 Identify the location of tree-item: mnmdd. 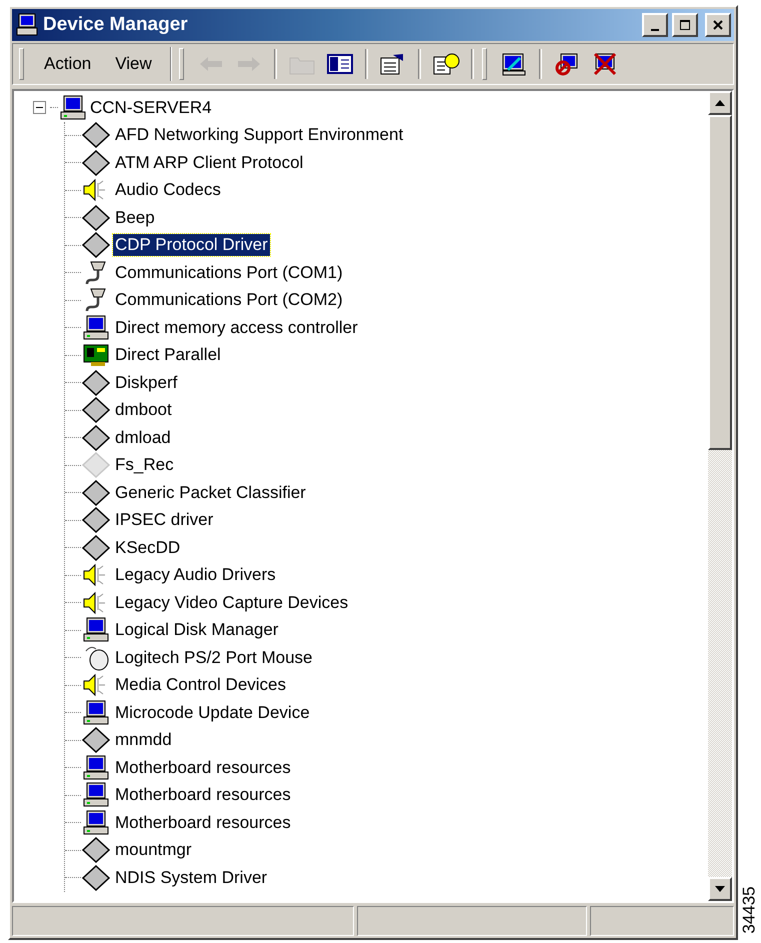
(143, 740).